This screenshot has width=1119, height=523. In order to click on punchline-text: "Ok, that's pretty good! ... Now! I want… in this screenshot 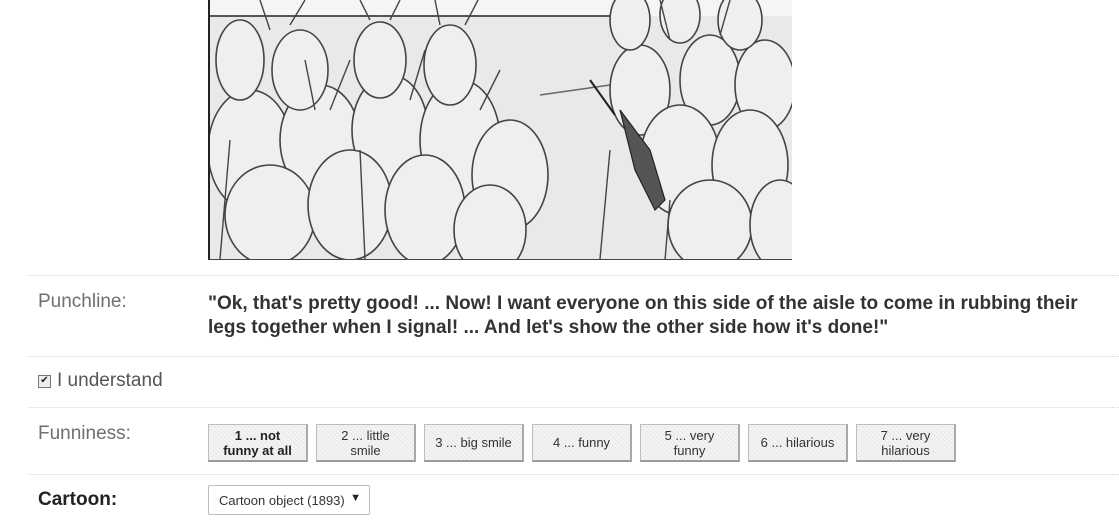, I will do `click(643, 315)`.